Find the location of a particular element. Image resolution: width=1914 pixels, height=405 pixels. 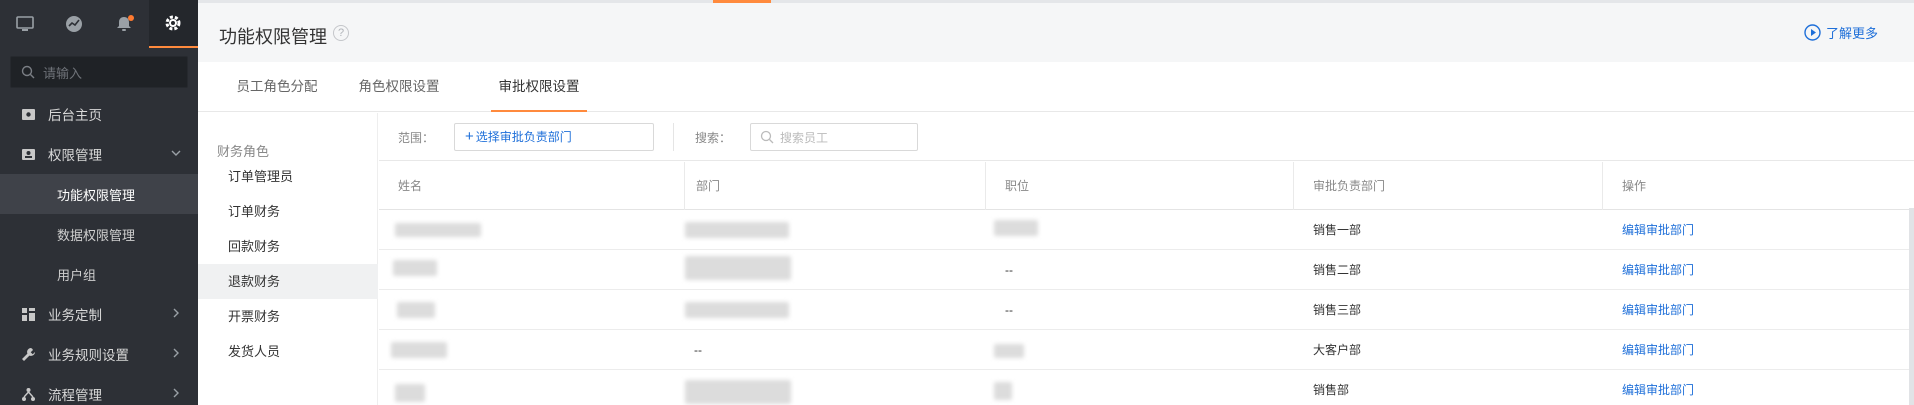

flow-icon is located at coordinates (28, 394).